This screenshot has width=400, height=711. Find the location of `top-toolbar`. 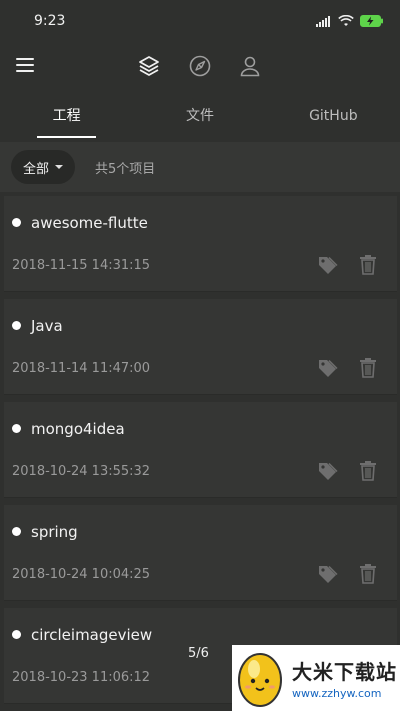

top-toolbar is located at coordinates (200, 67).